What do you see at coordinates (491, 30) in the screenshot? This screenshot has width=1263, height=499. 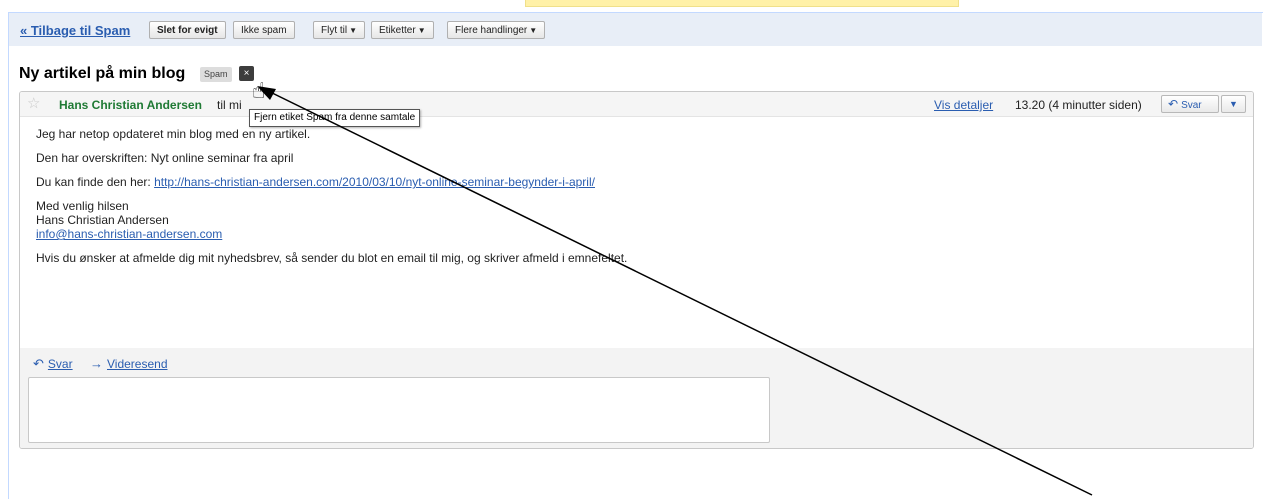 I see `more-actions-label: Flere handlinger` at bounding box center [491, 30].